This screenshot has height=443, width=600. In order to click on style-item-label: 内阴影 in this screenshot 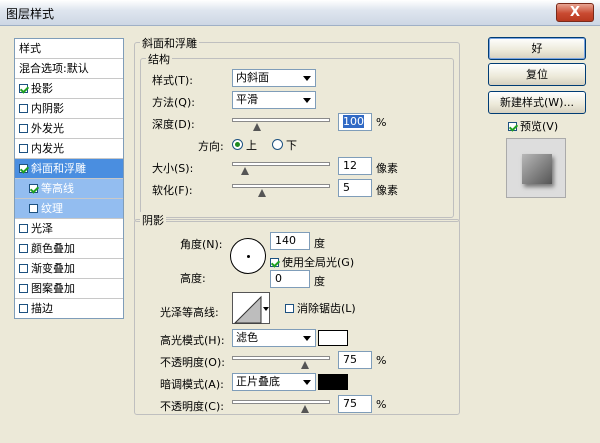, I will do `click(47, 108)`.